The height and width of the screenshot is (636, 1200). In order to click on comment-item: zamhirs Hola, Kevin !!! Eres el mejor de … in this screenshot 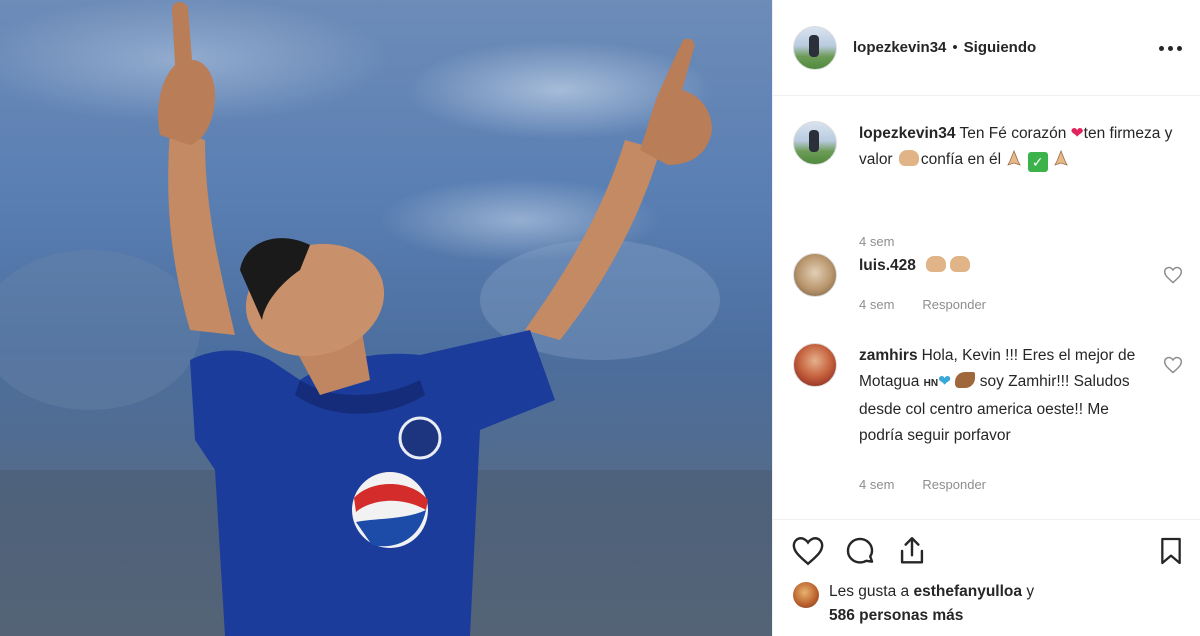, I will do `click(988, 423)`.